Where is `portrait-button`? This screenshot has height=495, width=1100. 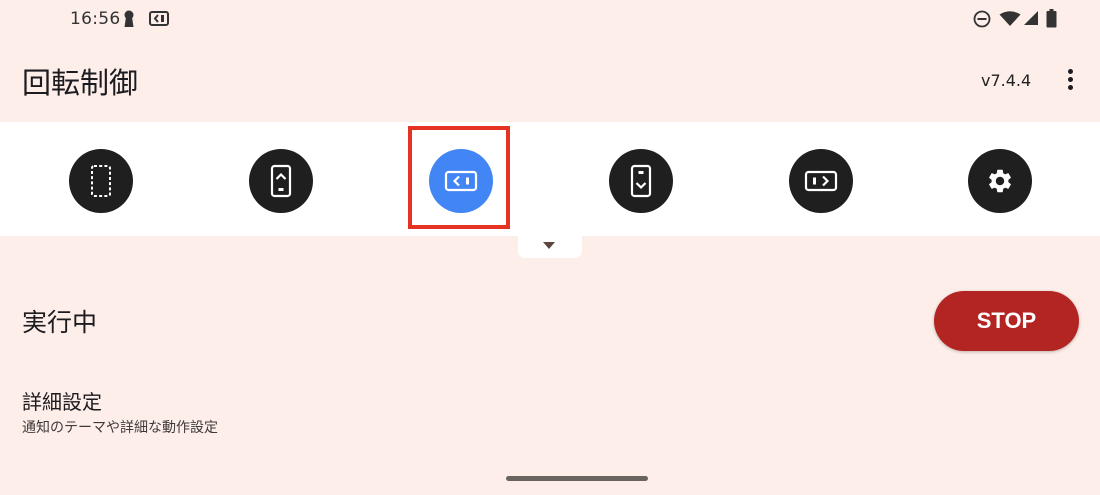 portrait-button is located at coordinates (281, 181).